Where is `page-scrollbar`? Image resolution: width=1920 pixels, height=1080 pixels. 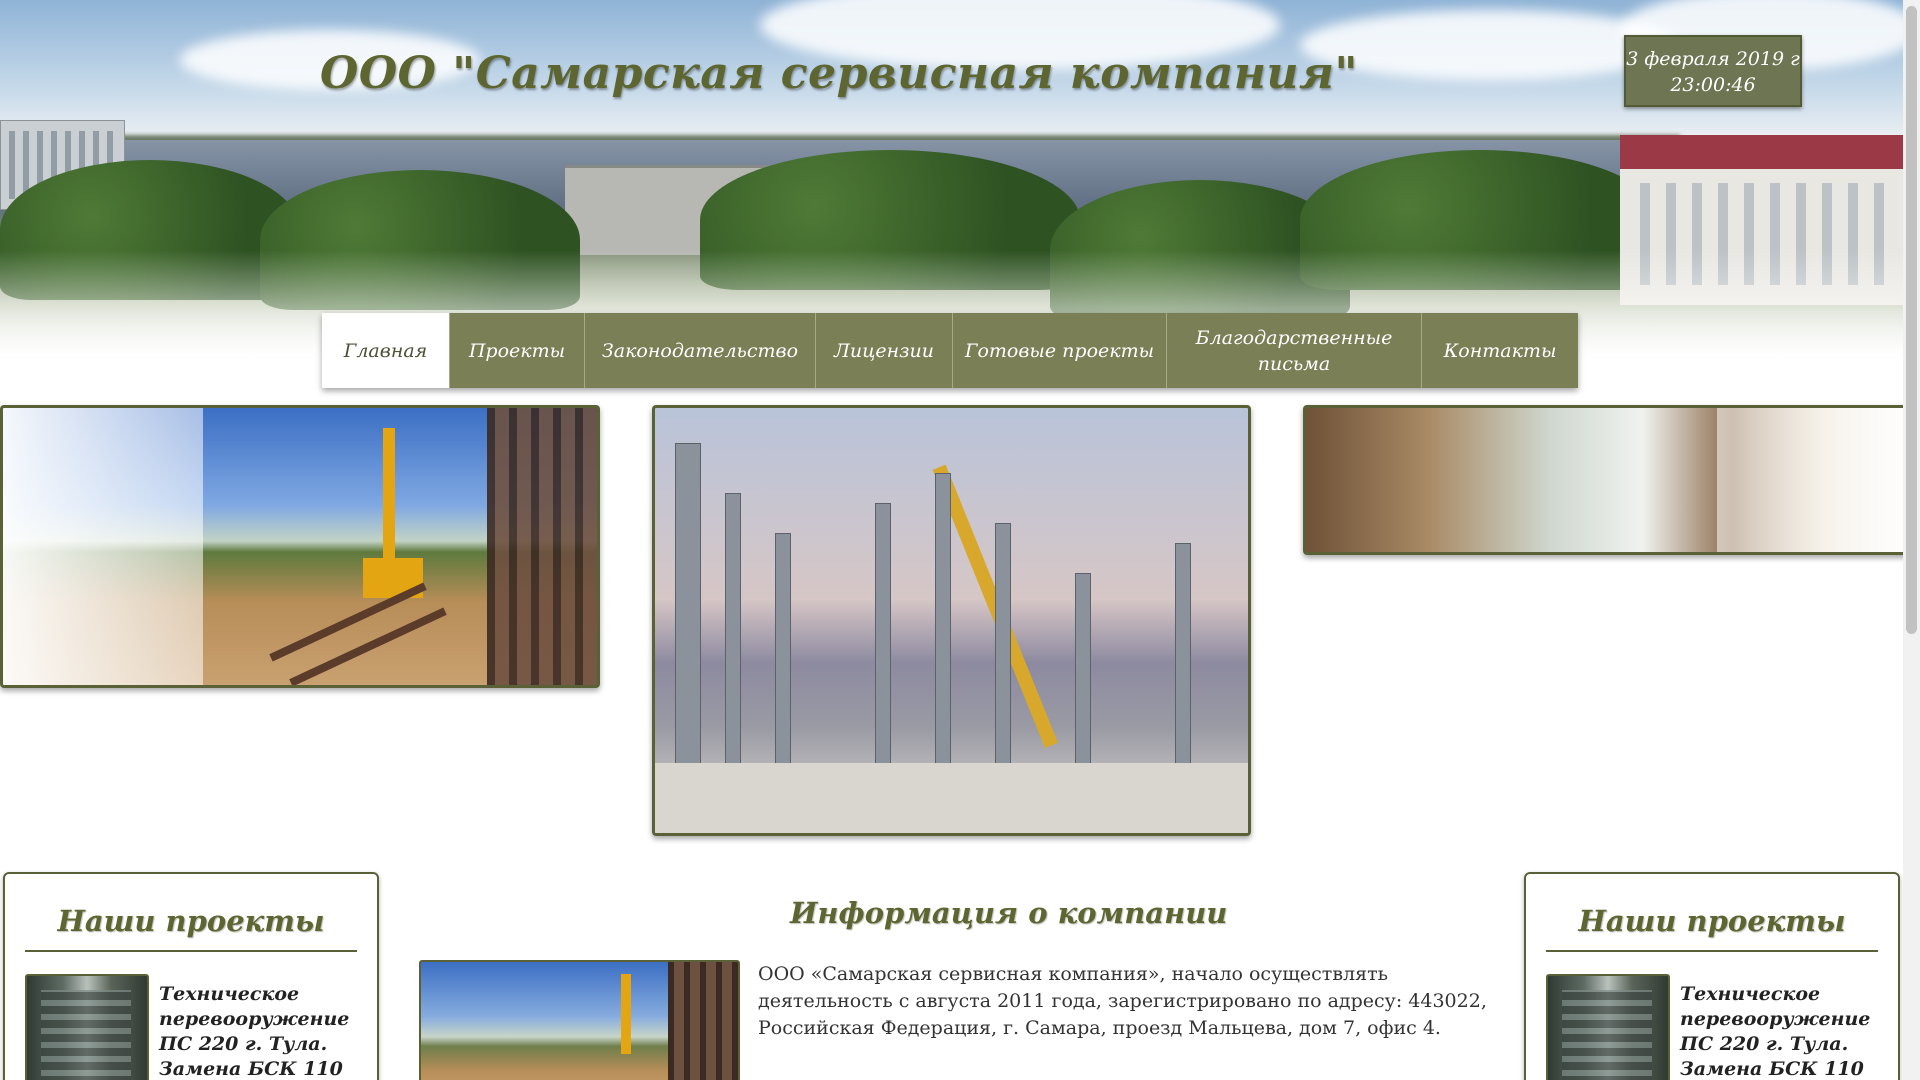 page-scrollbar is located at coordinates (1911, 540).